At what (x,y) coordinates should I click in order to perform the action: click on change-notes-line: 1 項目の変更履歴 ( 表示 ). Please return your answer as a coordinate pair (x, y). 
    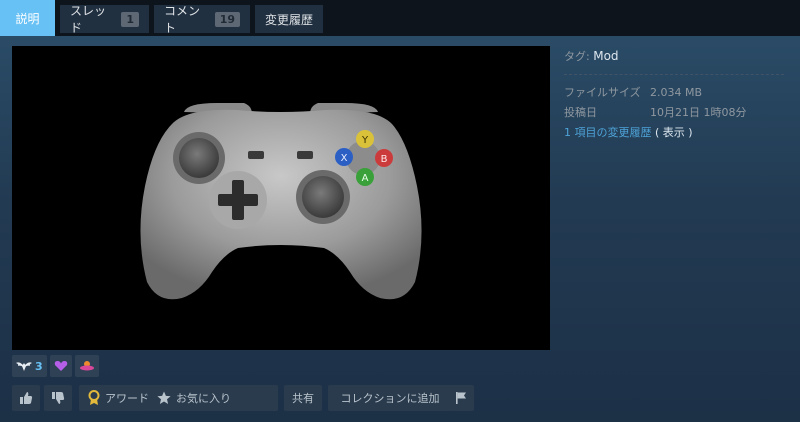
    Looking at the image, I should click on (674, 133).